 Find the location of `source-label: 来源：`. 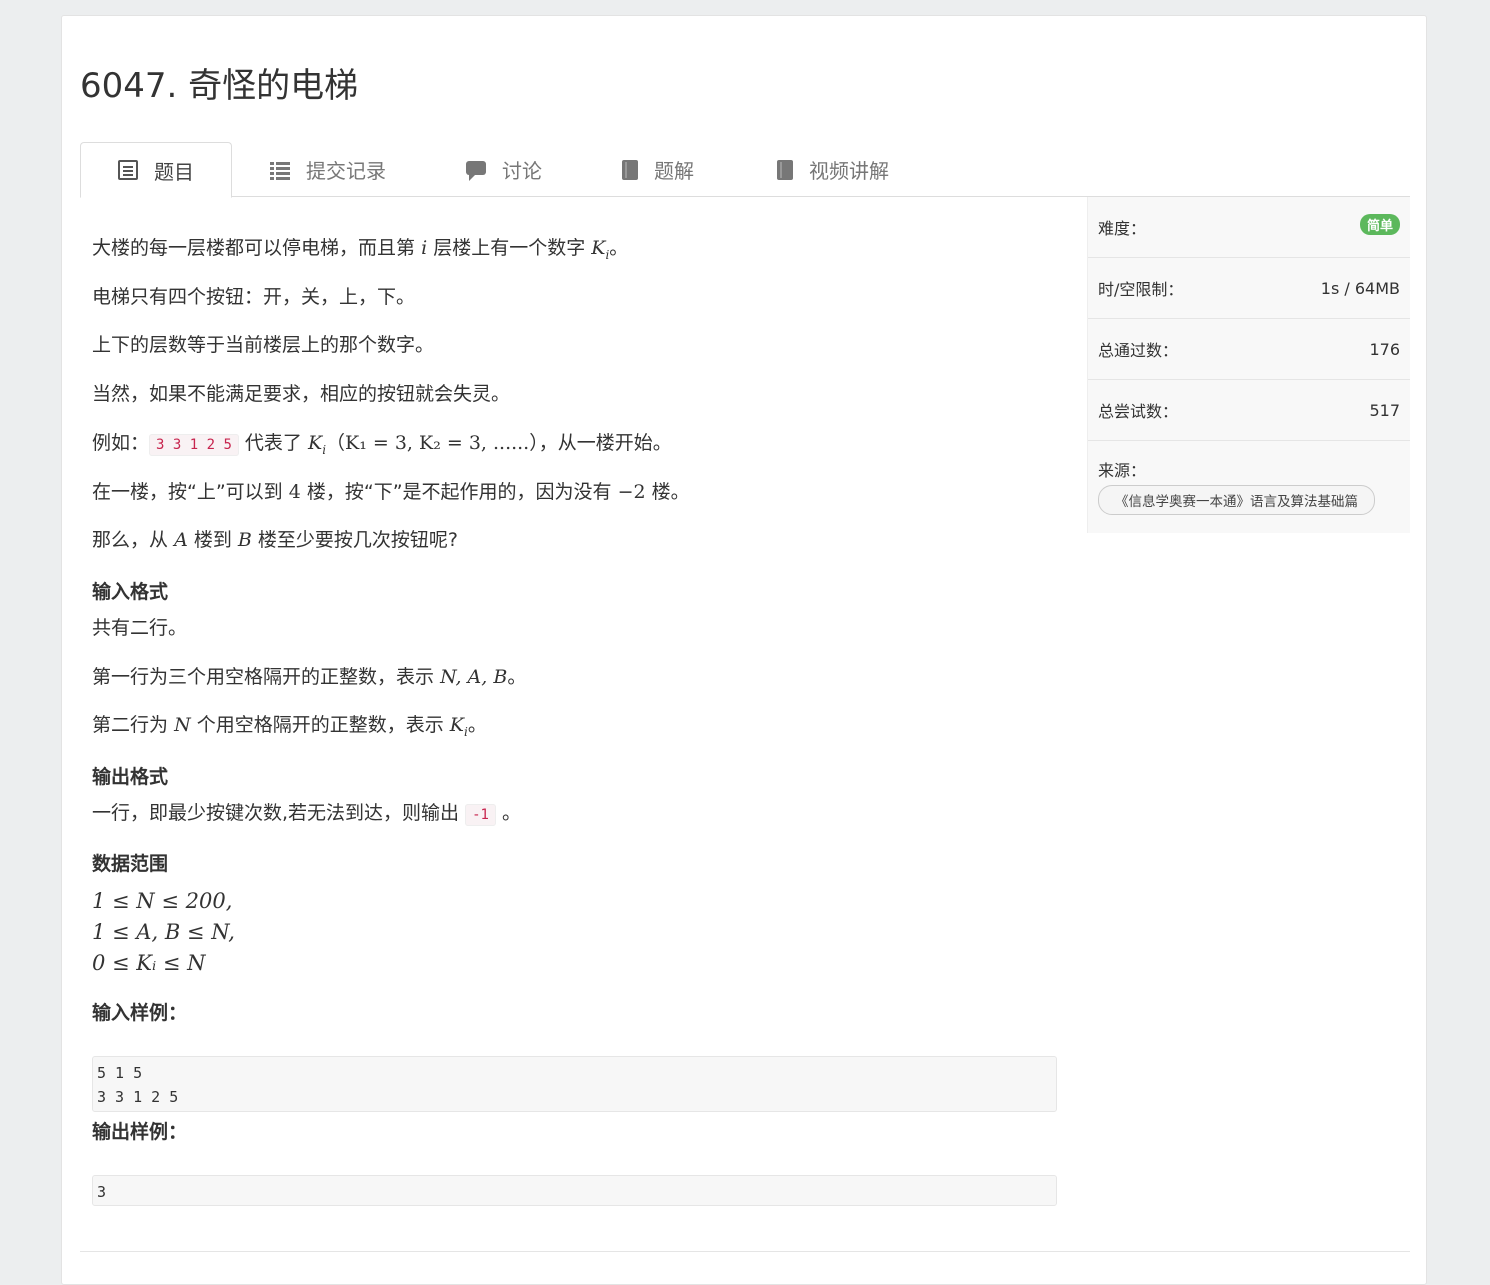

source-label: 来源： is located at coordinates (1122, 470).